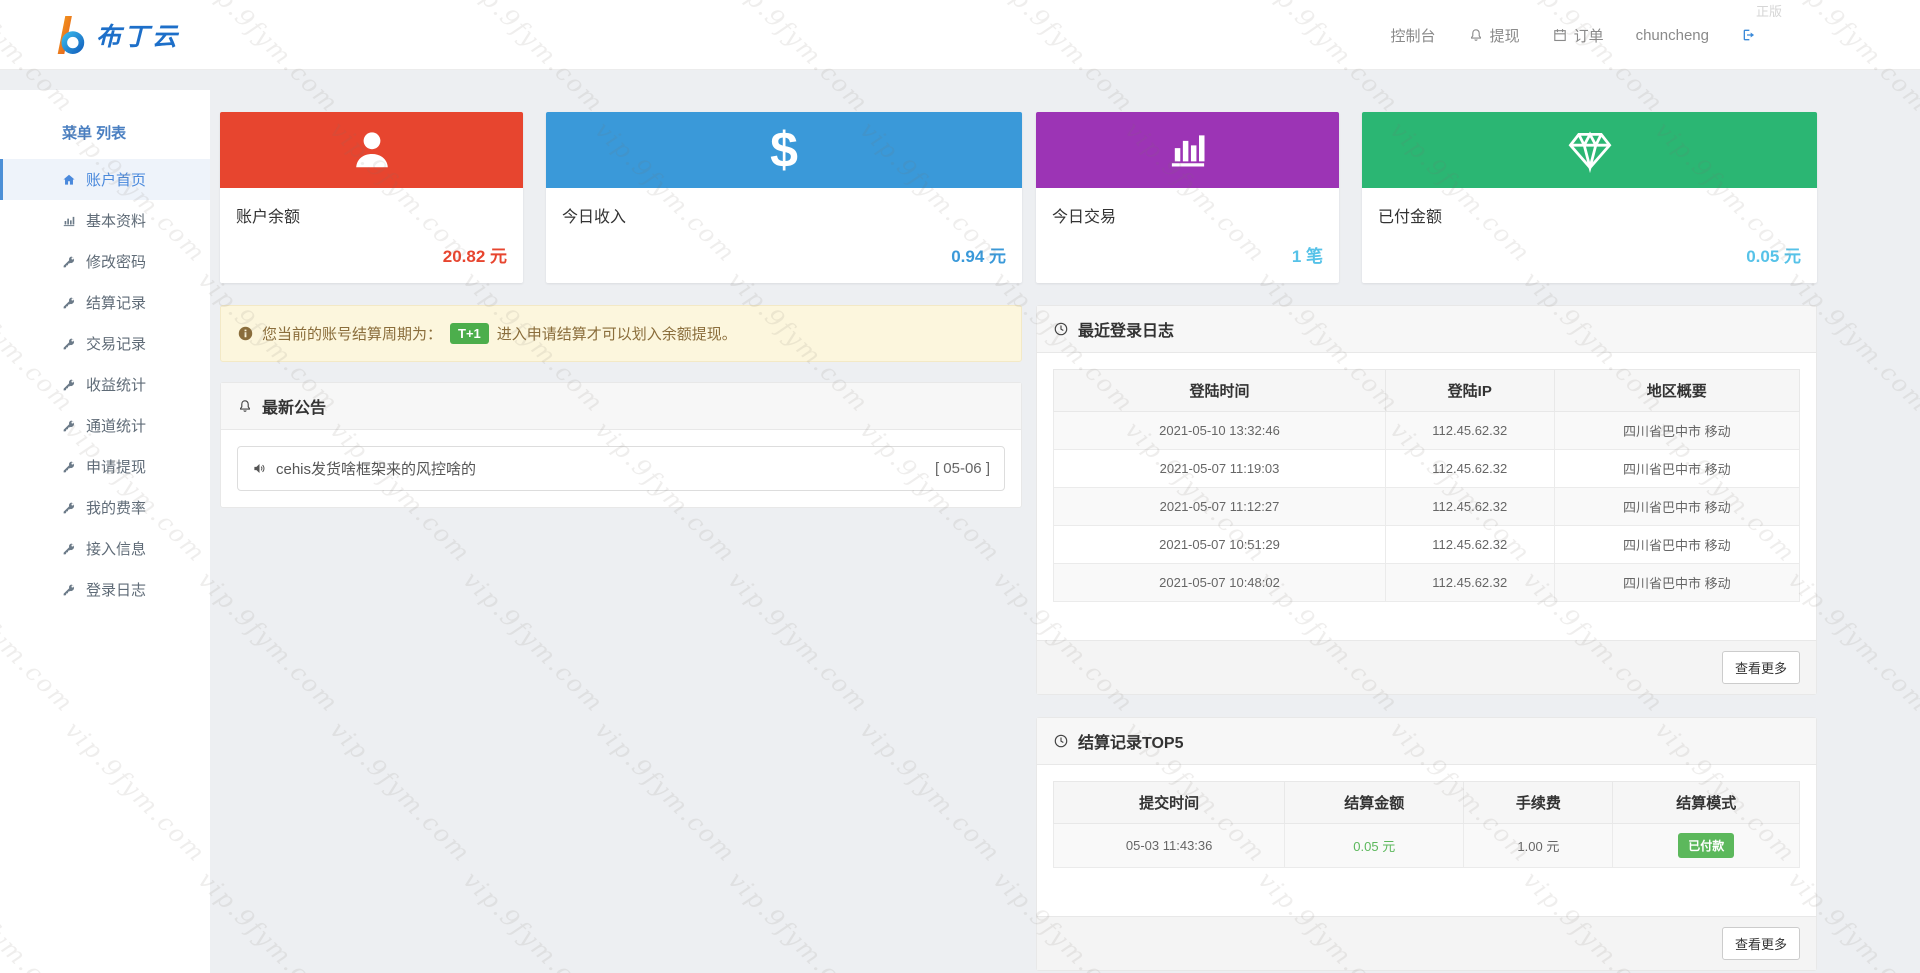 The width and height of the screenshot is (1920, 973). I want to click on nav-withdraw: 提现, so click(1494, 35).